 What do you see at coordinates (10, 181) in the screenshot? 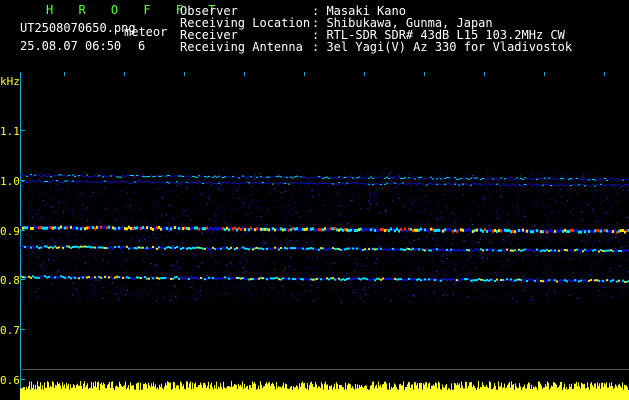
I see `y-tick-label: 1.0` at bounding box center [10, 181].